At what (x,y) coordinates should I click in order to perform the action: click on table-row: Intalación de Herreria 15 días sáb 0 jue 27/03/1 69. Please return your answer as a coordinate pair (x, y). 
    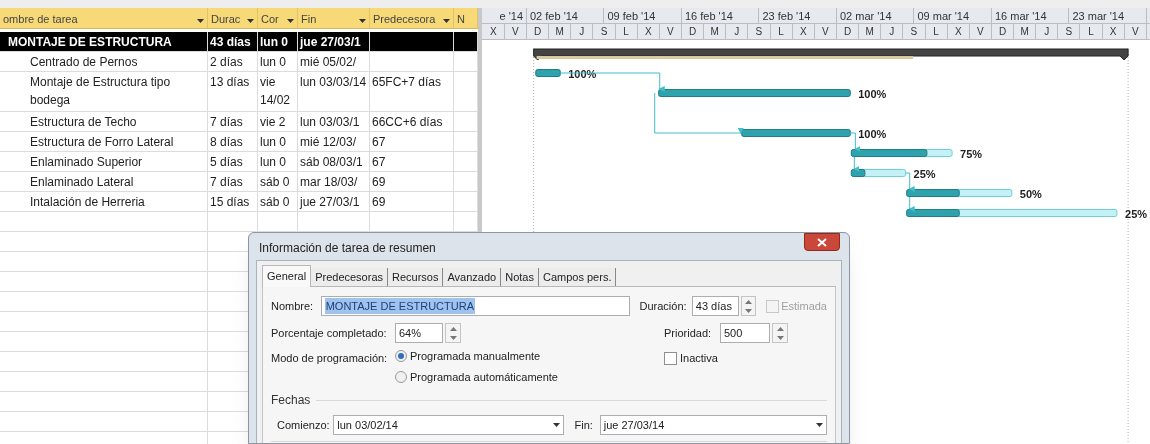
    Looking at the image, I should click on (239, 201).